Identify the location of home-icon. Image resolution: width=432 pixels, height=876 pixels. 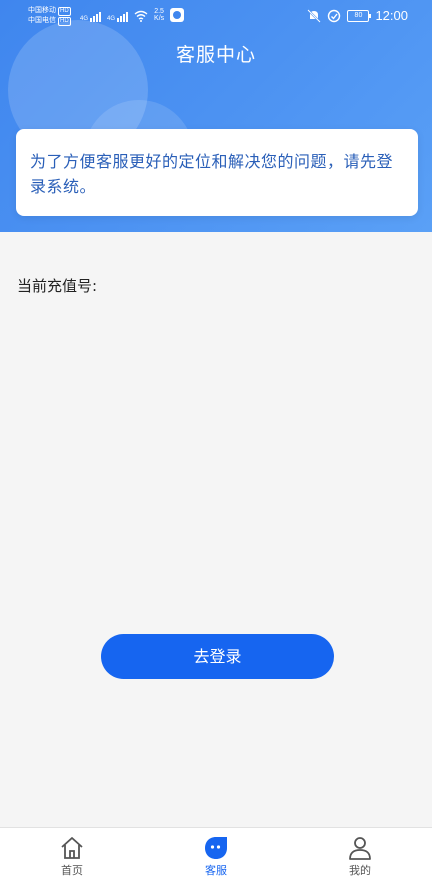
(72, 848).